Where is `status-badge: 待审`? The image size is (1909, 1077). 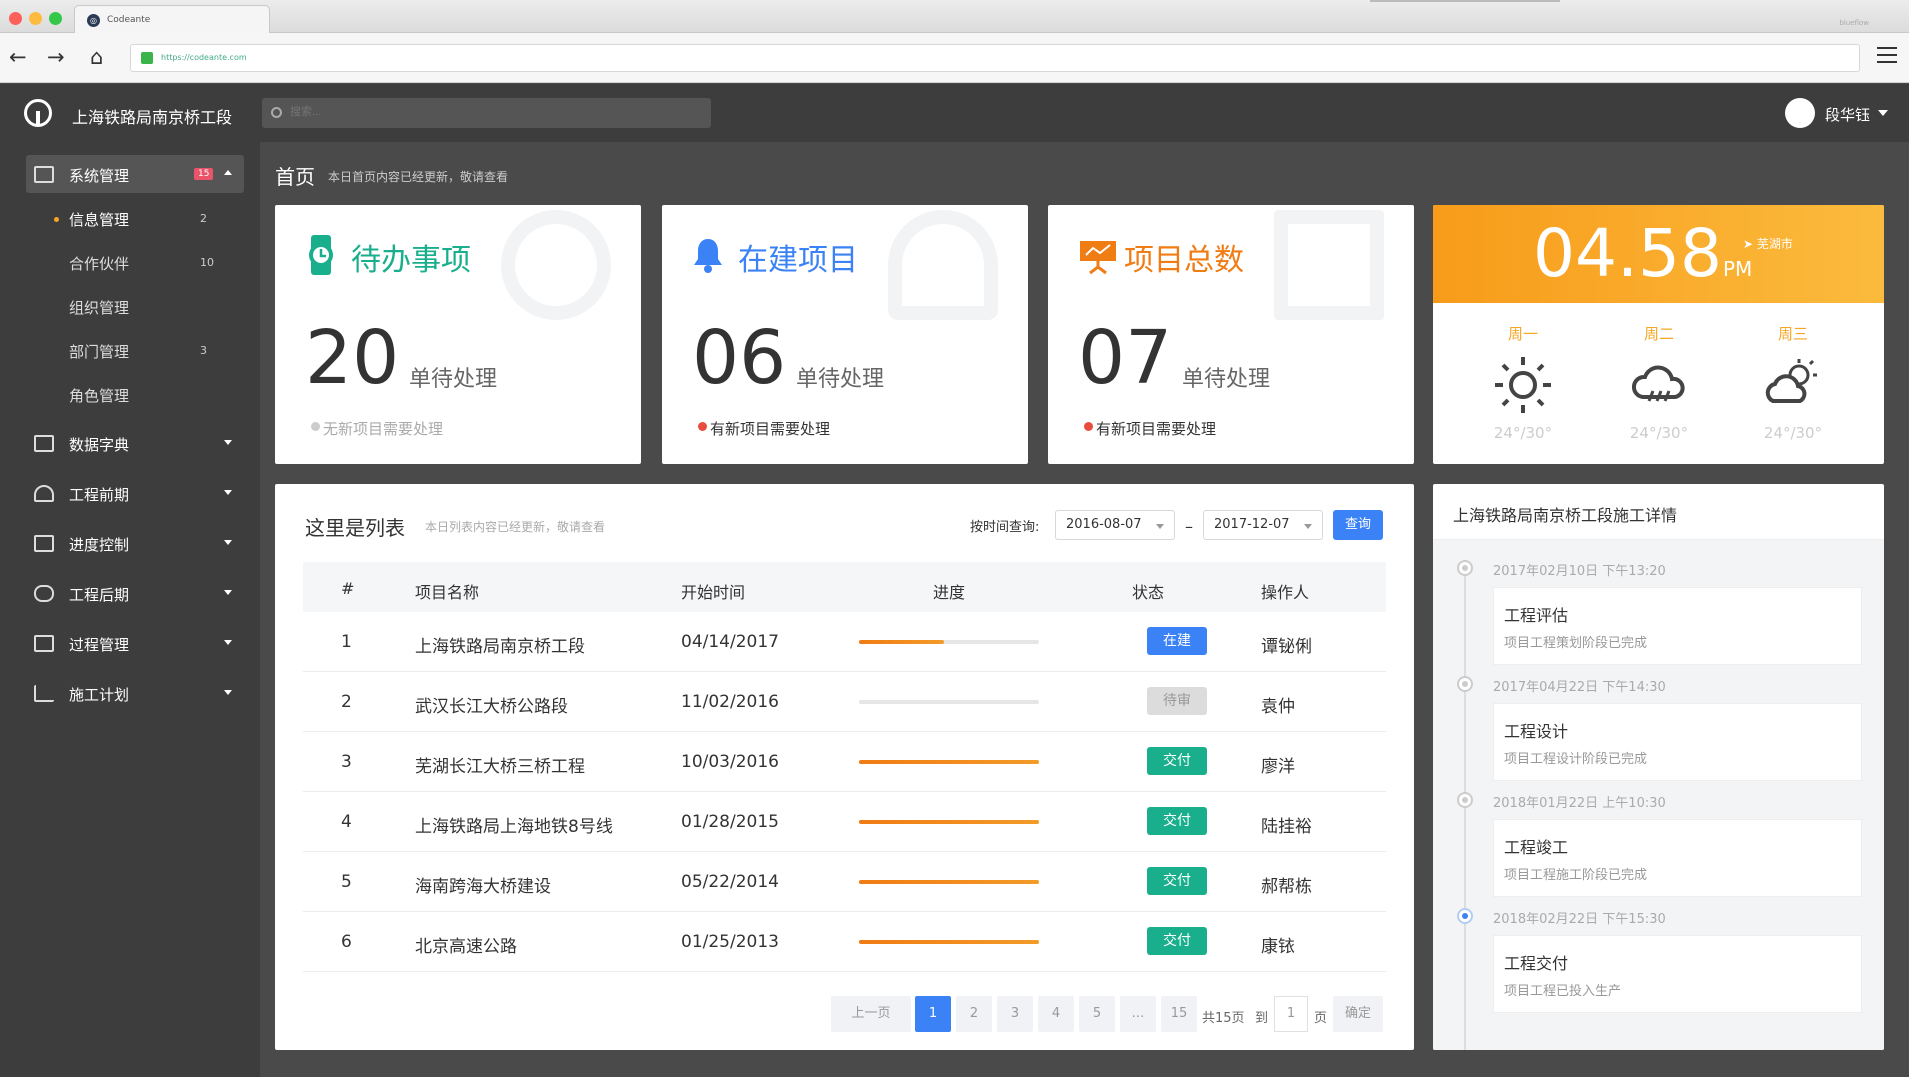 status-badge: 待审 is located at coordinates (1177, 701).